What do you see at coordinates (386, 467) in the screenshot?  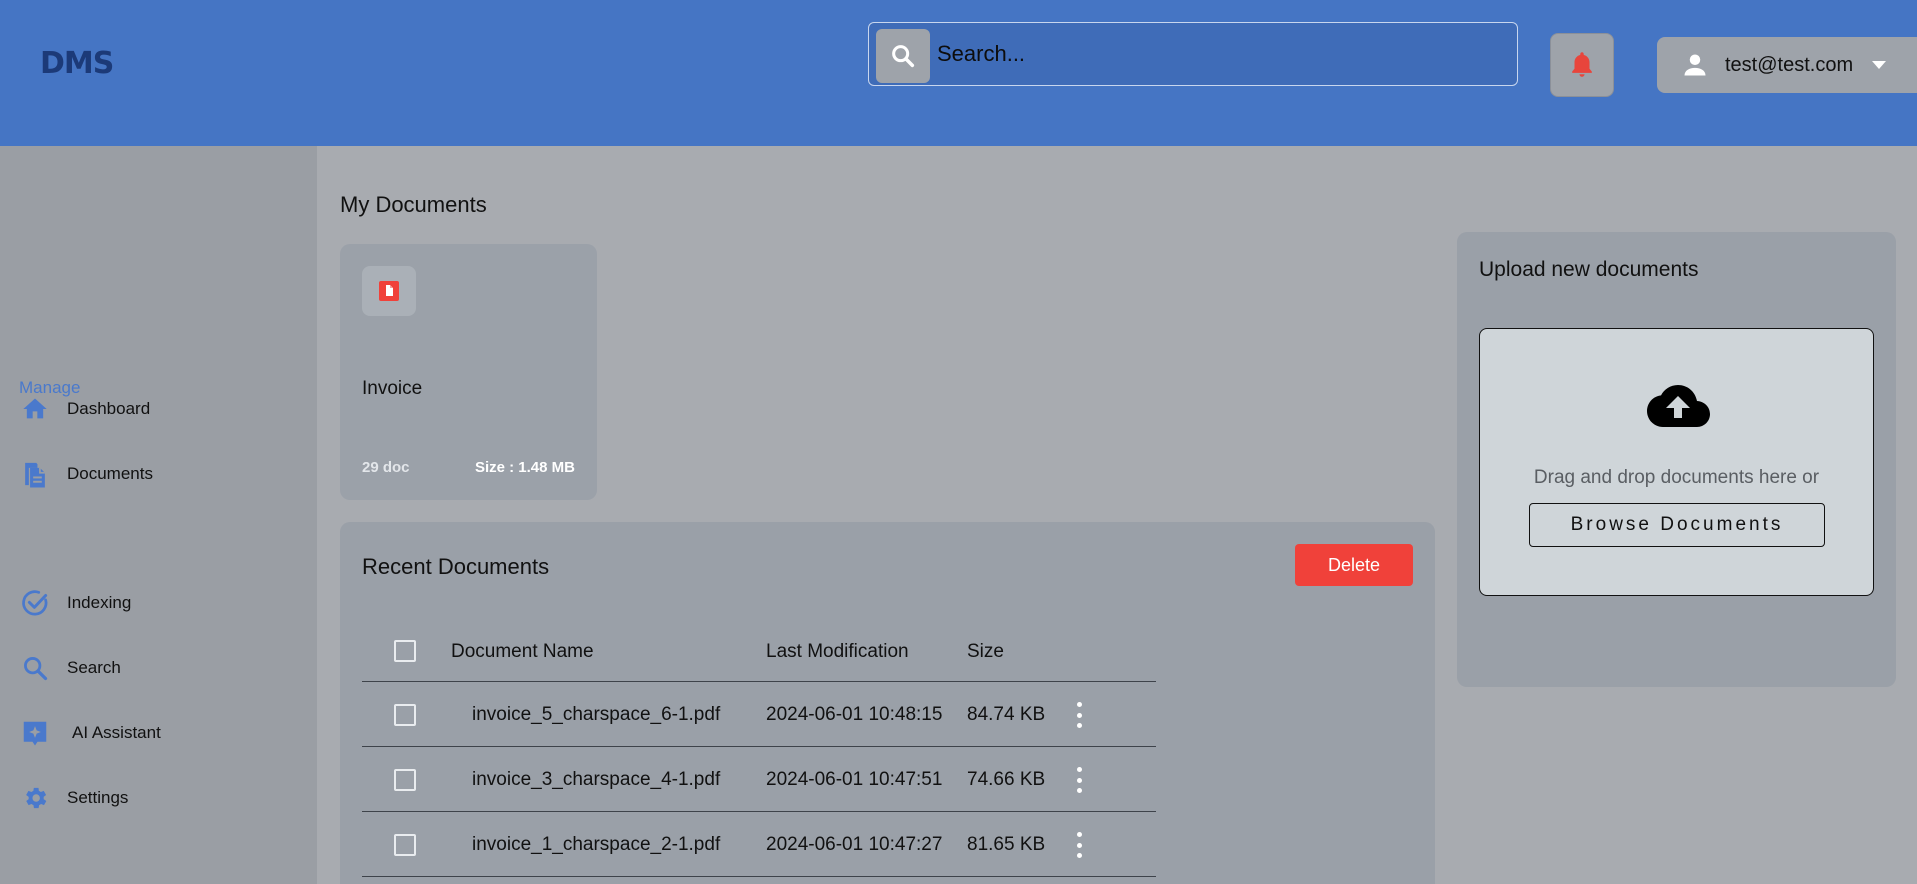 I see `folder-doc-count: 29 doc` at bounding box center [386, 467].